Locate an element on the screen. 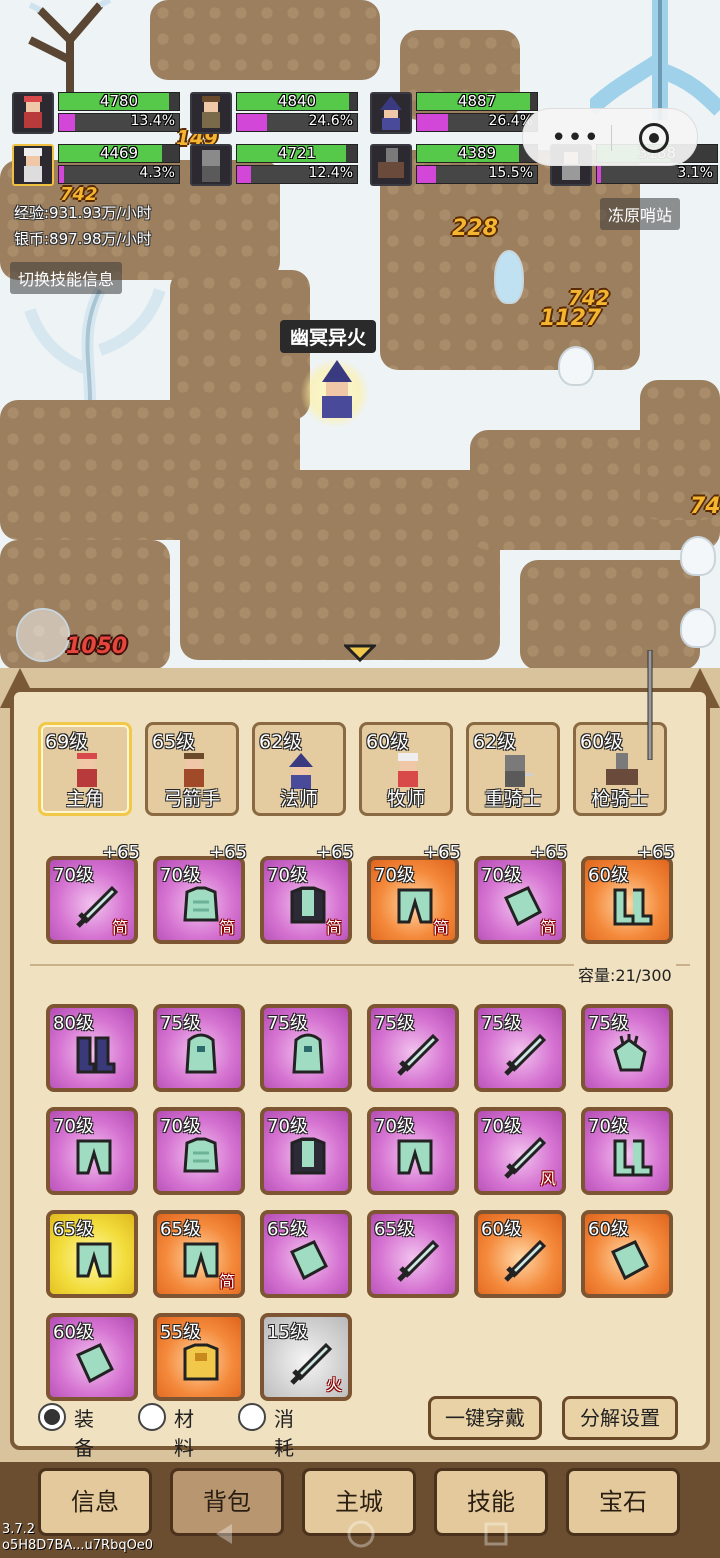  helmet-icon is located at coordinates (201, 1053).